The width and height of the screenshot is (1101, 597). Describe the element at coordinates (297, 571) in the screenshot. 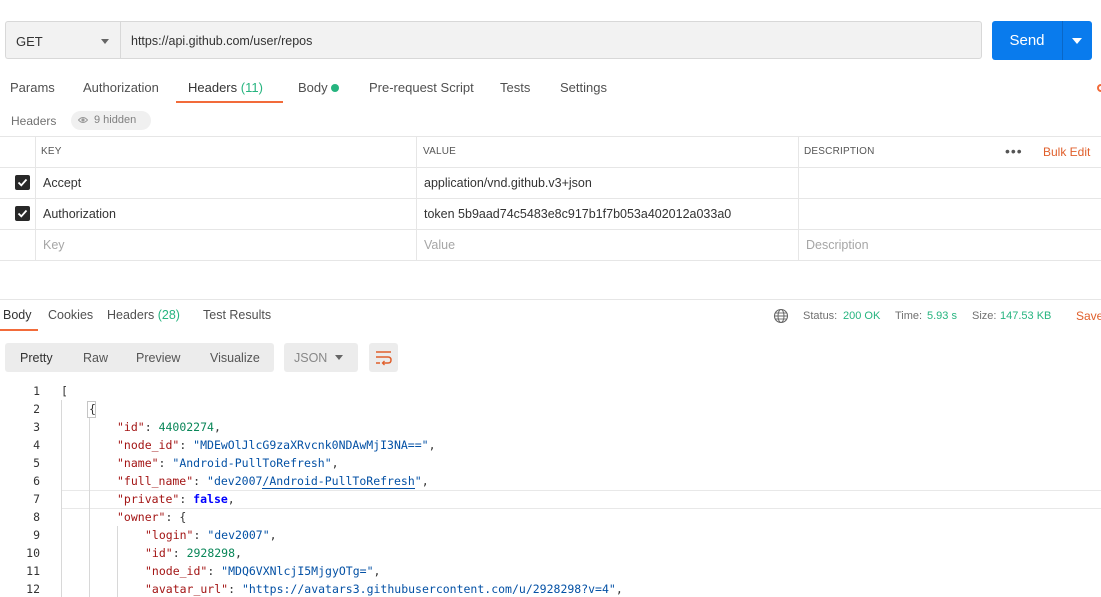

I see `json-value: "MDQ6VXNlcjI5MjgyOTg="` at that location.